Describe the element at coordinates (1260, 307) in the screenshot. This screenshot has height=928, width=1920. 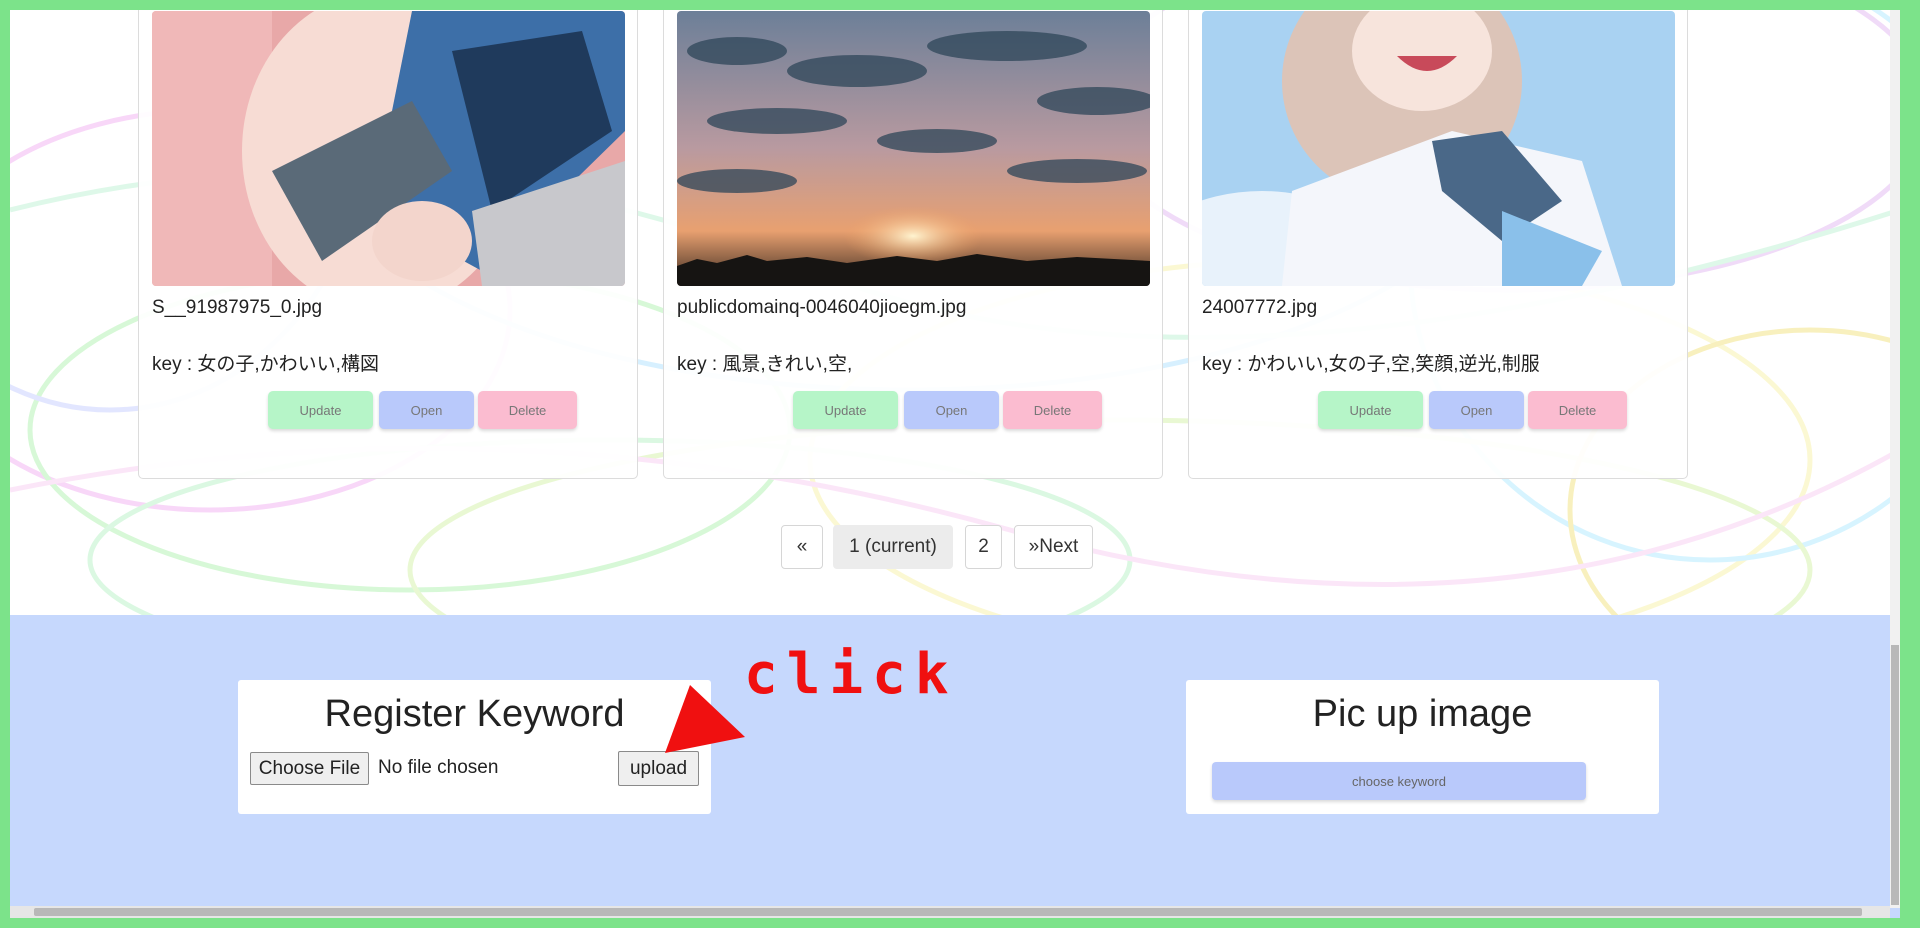
I see `card-filename: 24007772.jpg` at that location.